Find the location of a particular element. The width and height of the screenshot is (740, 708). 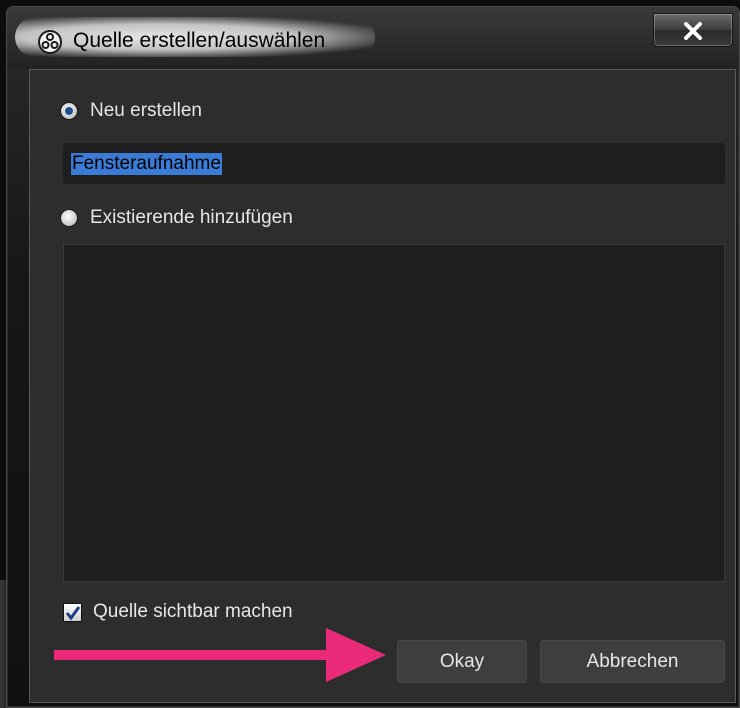

close-button is located at coordinates (693, 30).